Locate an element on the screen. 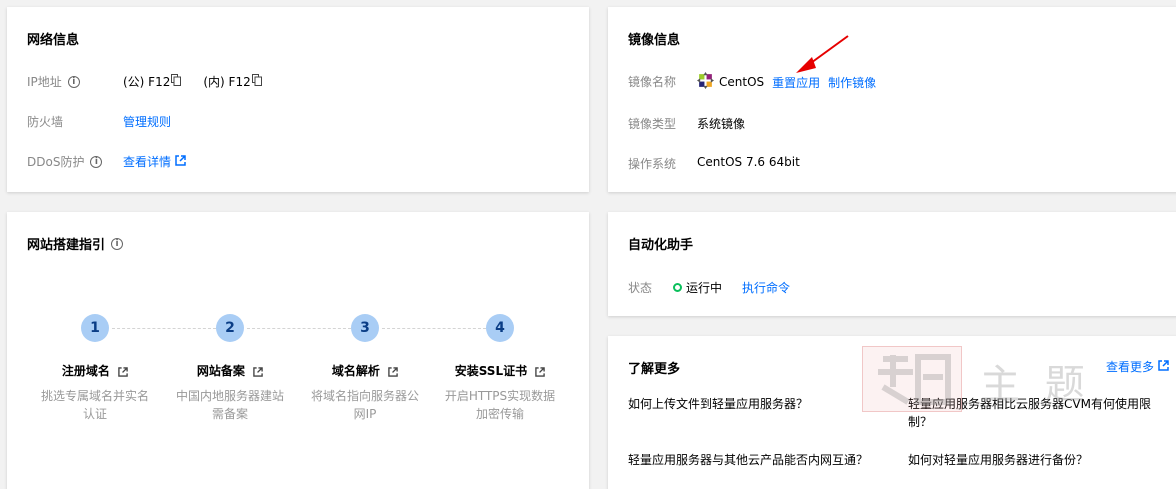  automation-card: 自动化助手 状态 运行中 执行命令 is located at coordinates (892, 264).